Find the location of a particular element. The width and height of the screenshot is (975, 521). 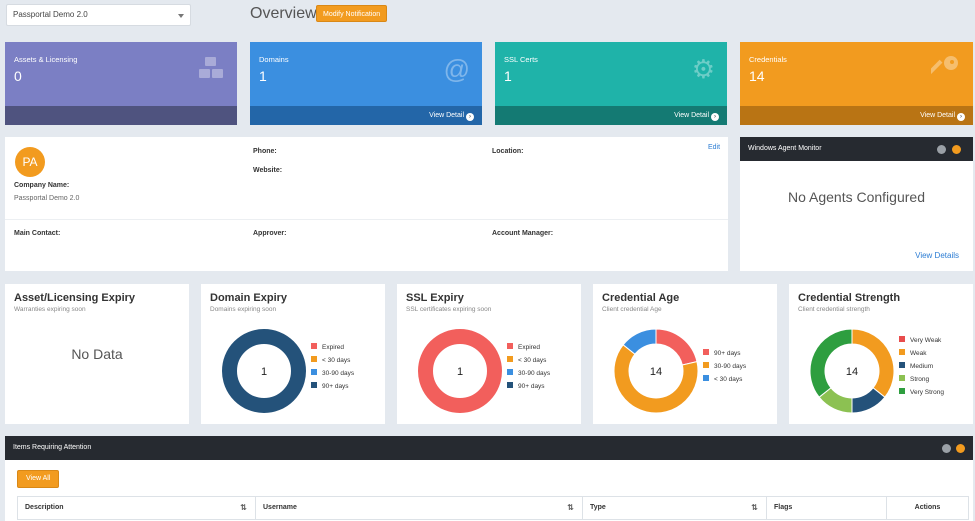

legend-label: Weak is located at coordinates (918, 353).